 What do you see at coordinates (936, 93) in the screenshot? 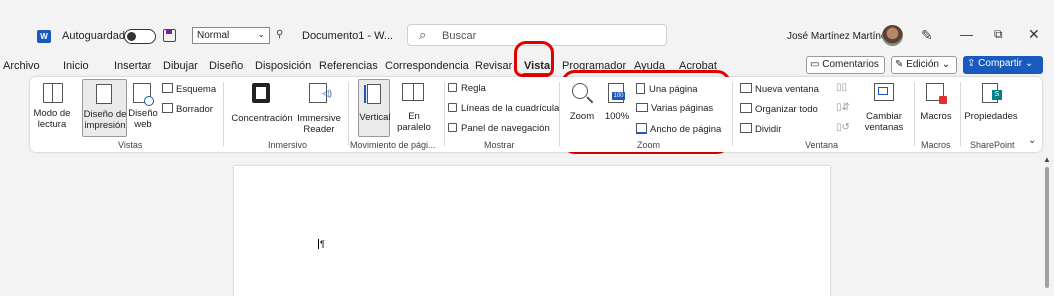
I see `macros-icon` at bounding box center [936, 93].